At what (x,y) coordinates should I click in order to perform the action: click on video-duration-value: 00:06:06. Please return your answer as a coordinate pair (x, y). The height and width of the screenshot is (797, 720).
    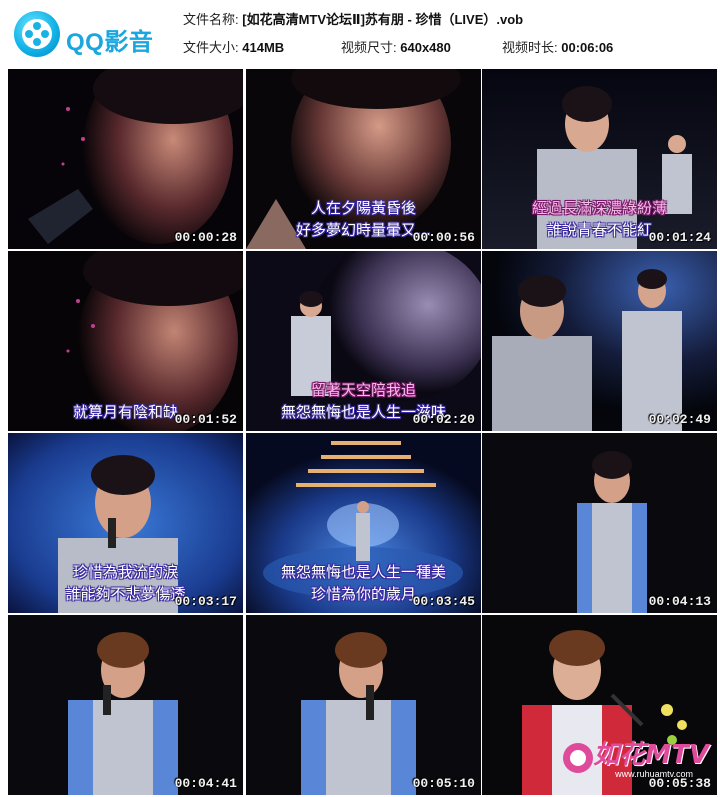
    Looking at the image, I should click on (587, 47).